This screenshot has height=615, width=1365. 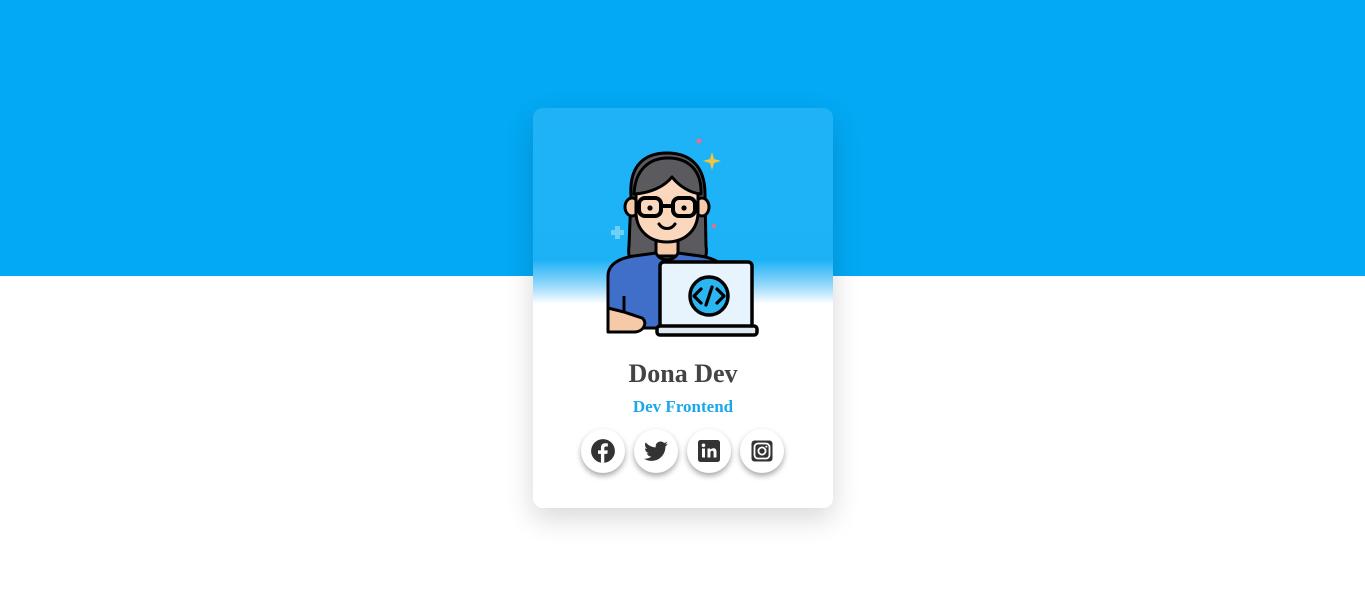 What do you see at coordinates (682, 237) in the screenshot?
I see `developer-avatar-illustration` at bounding box center [682, 237].